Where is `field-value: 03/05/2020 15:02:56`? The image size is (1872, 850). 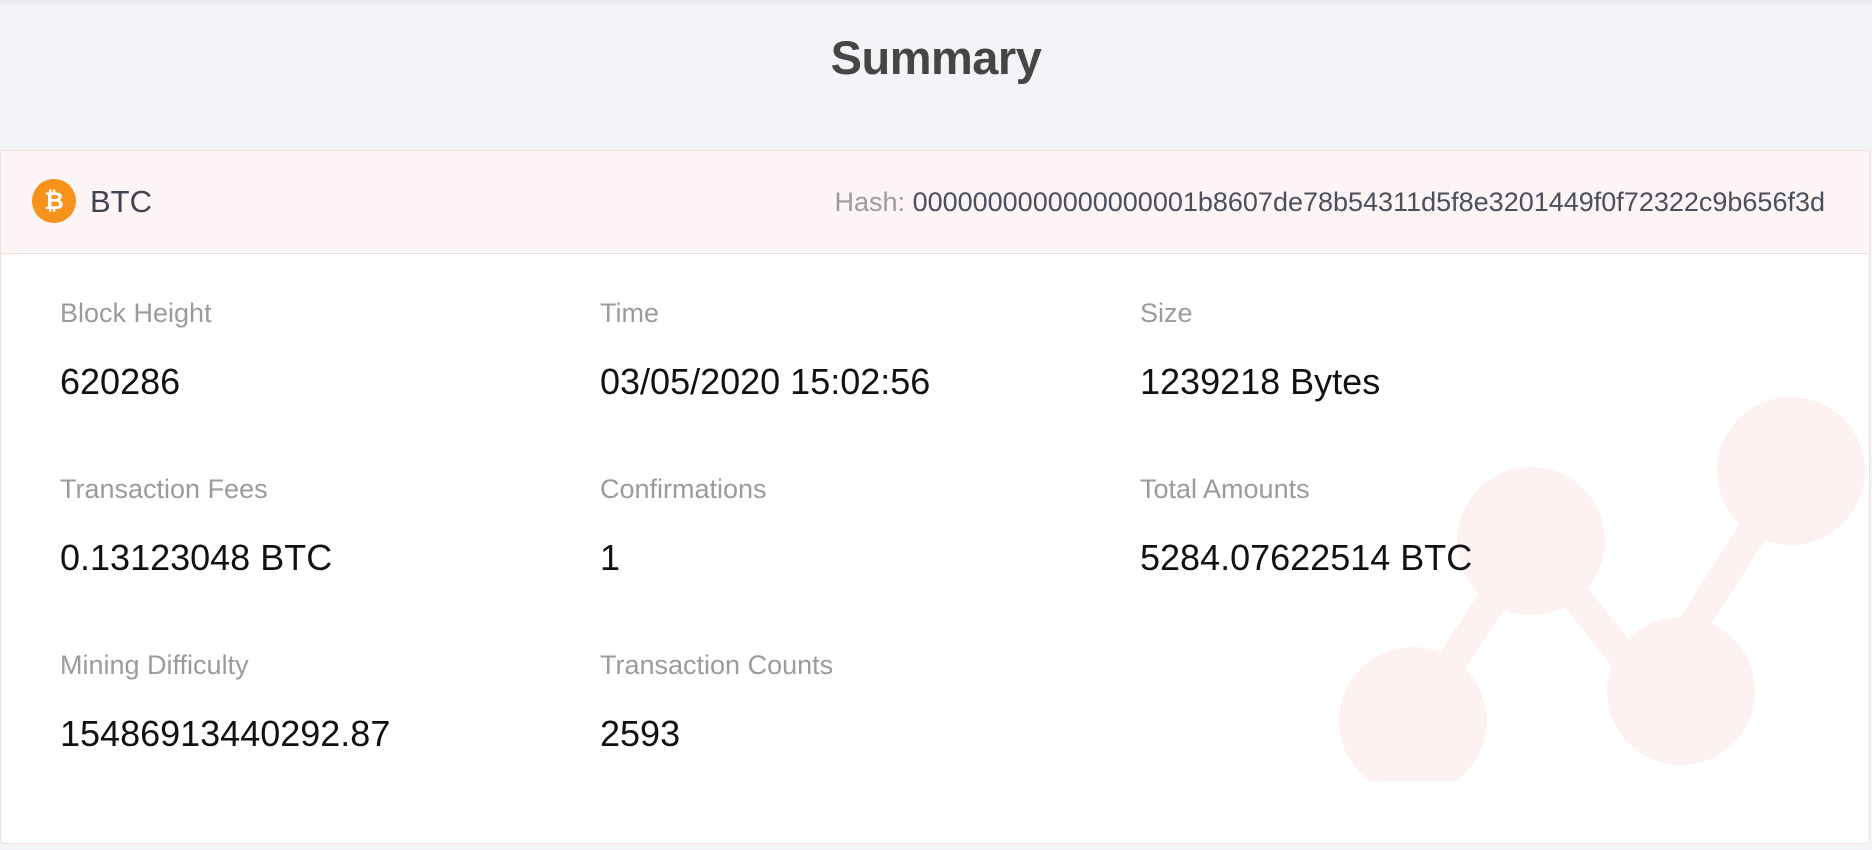
field-value: 03/05/2020 15:02:56 is located at coordinates (765, 381).